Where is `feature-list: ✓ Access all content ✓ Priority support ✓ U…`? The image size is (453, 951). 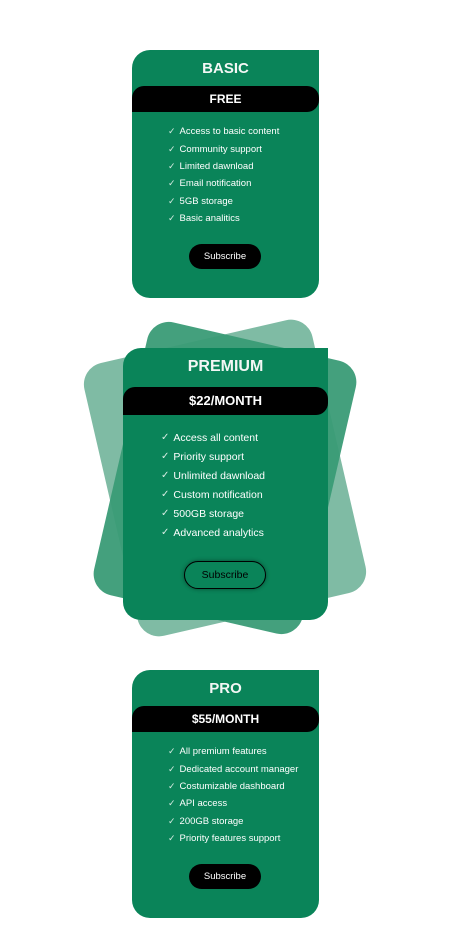 feature-list: ✓ Access all content ✓ Priority support ✓ U… is located at coordinates (213, 485).